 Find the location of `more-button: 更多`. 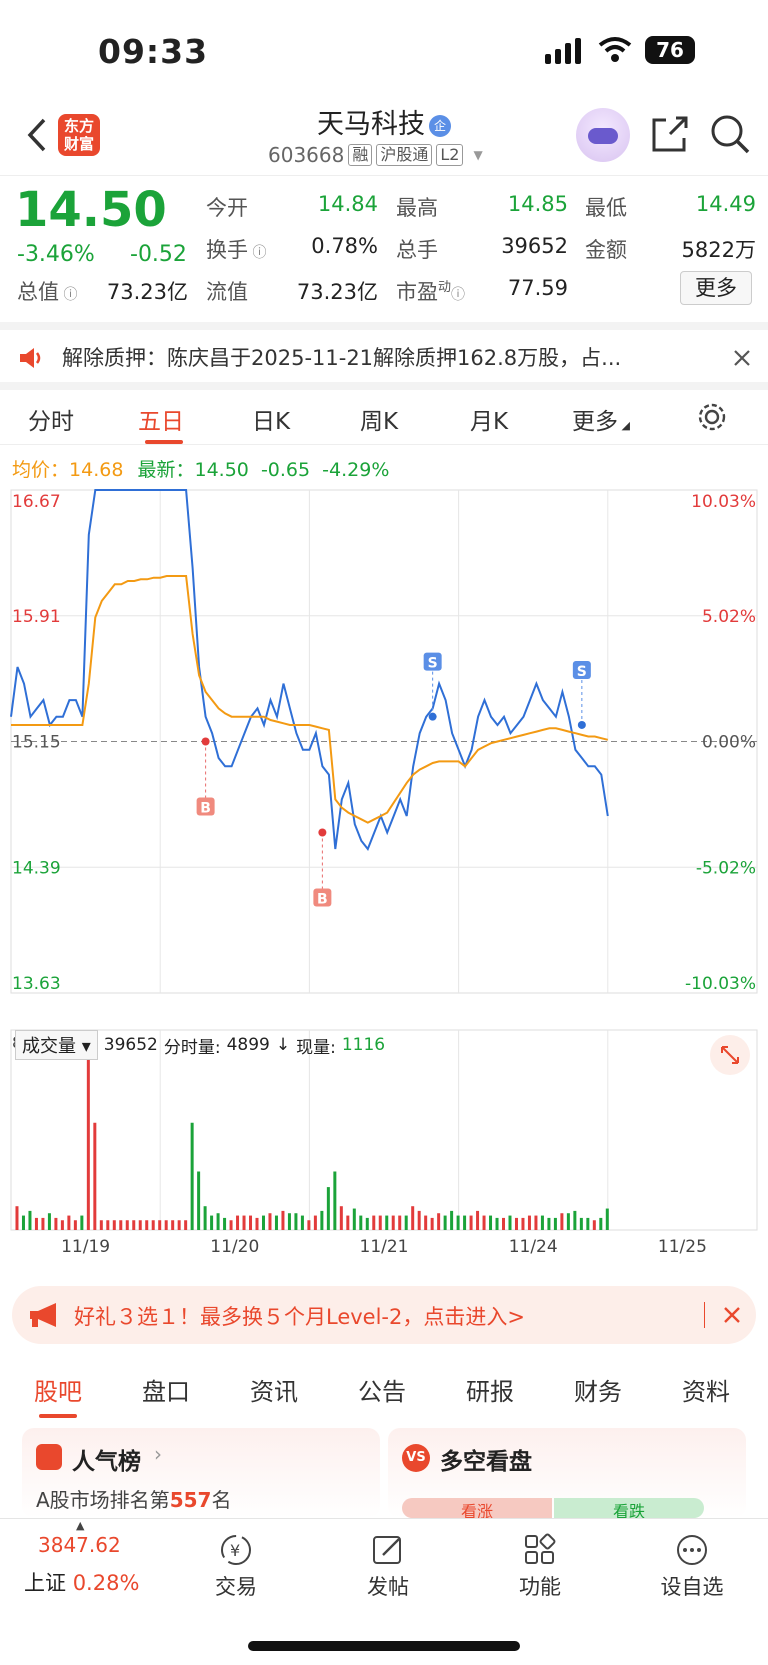

more-button: 更多 is located at coordinates (716, 288).